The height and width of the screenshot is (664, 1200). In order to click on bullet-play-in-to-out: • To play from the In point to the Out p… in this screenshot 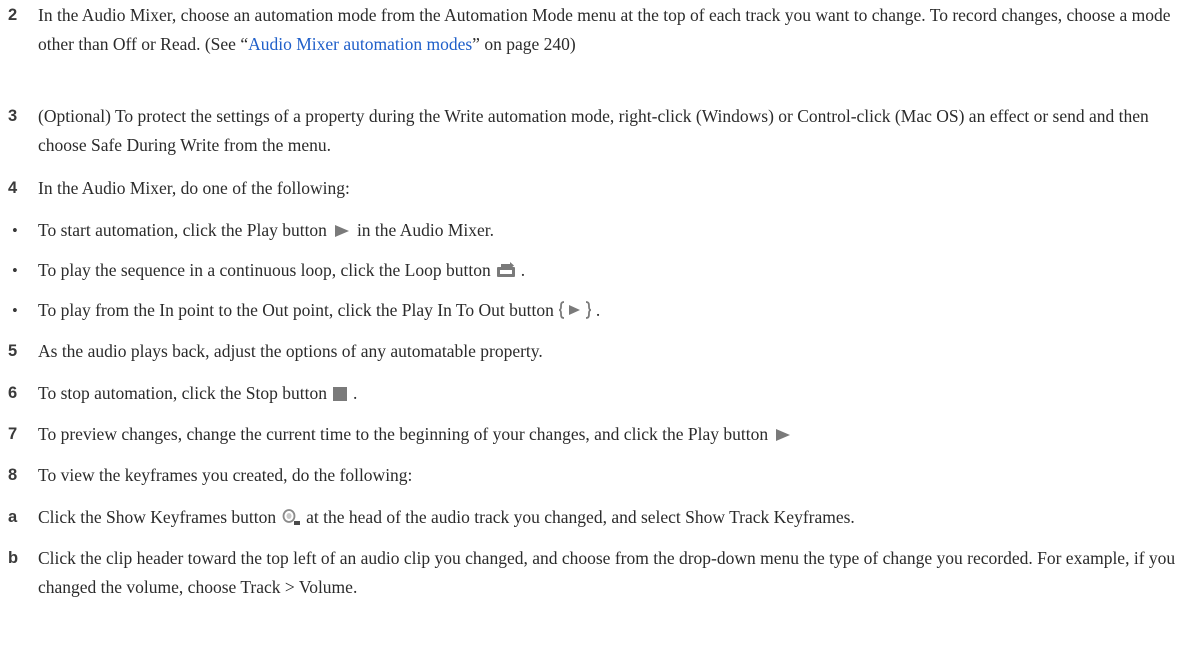, I will do `click(600, 310)`.